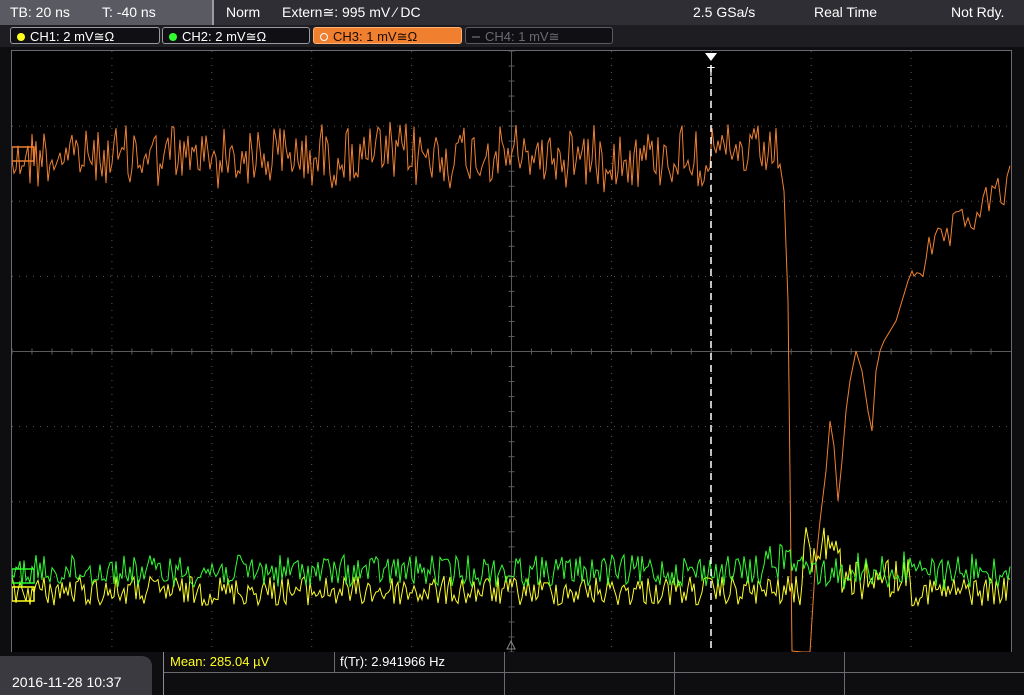 The image size is (1024, 695). I want to click on trigger-source: Extern≅: 995 mV ⁄ DC, so click(351, 12).